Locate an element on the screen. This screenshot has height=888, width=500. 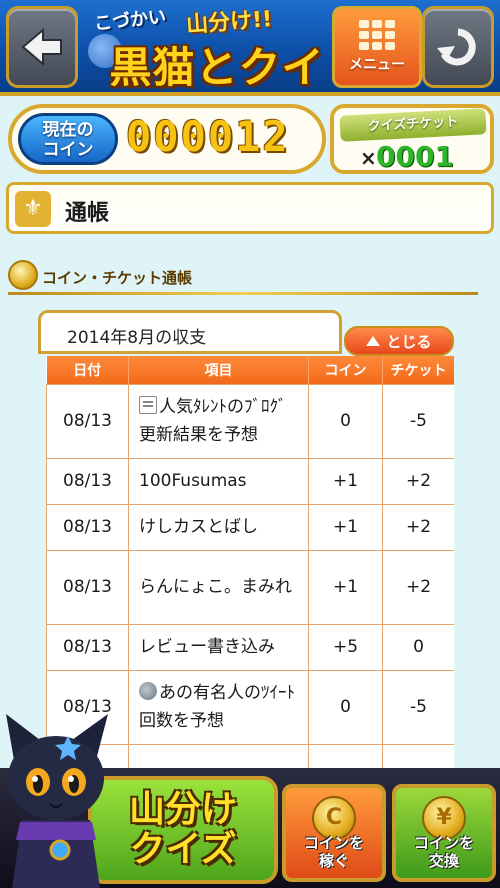
earn-coins-button: C コインを 稼ぐ is located at coordinates (334, 833).